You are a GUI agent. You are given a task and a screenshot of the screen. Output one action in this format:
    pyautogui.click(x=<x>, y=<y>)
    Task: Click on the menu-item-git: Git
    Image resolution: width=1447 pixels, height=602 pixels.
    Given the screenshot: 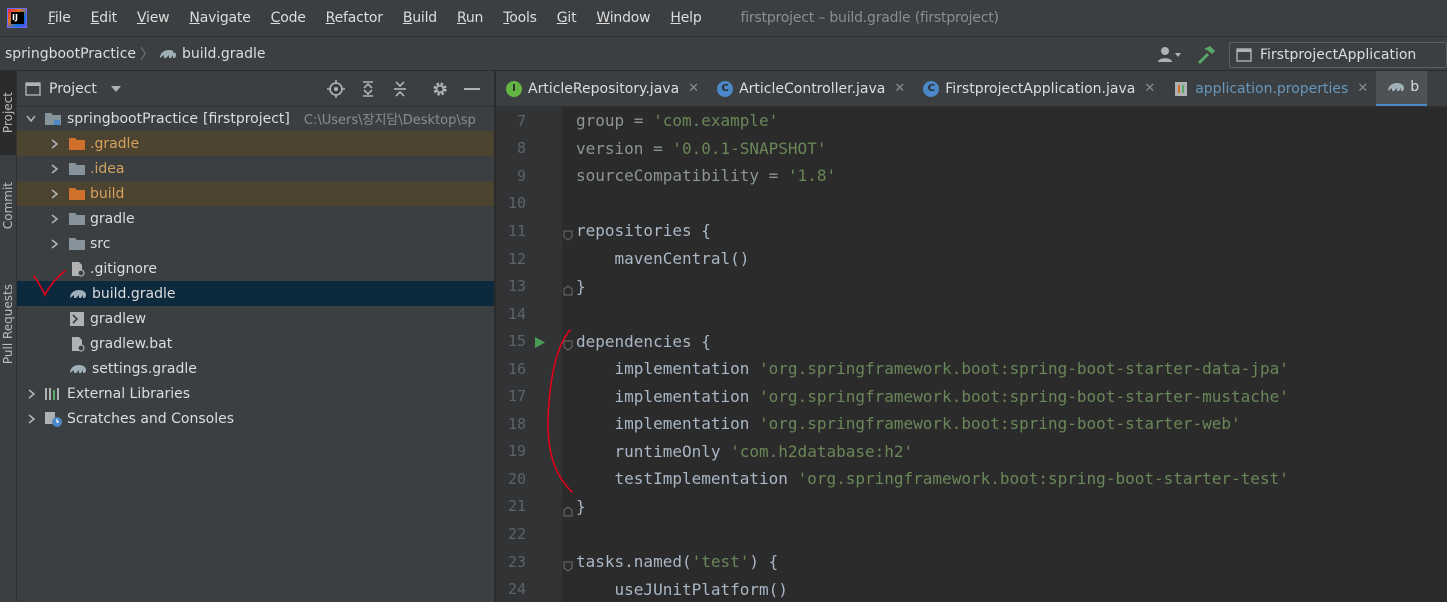 What is the action you would take?
    pyautogui.click(x=568, y=18)
    